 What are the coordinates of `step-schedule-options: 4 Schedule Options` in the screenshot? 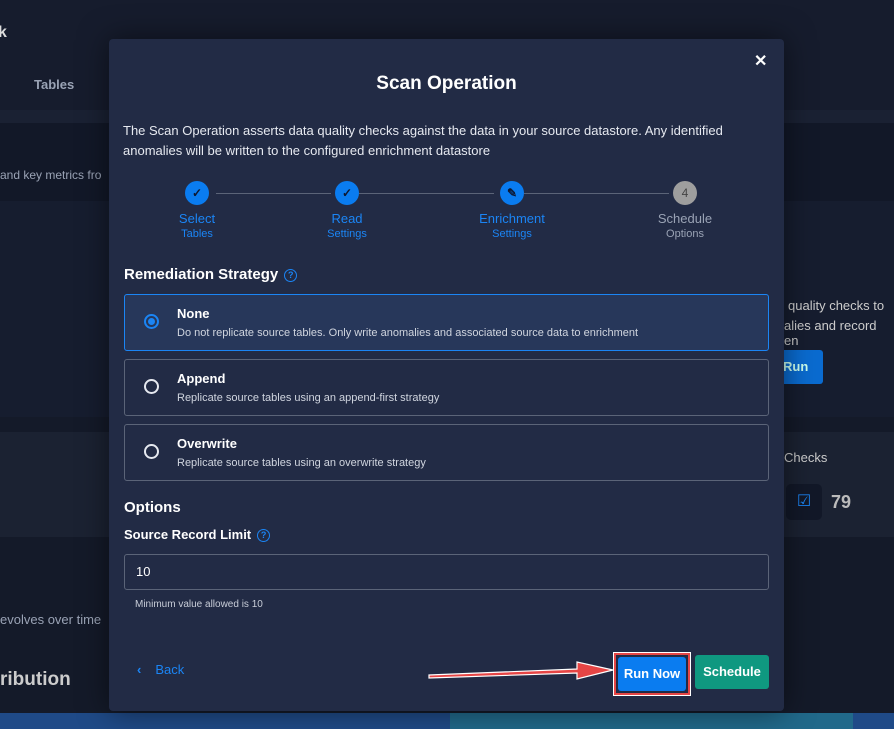 It's located at (685, 210).